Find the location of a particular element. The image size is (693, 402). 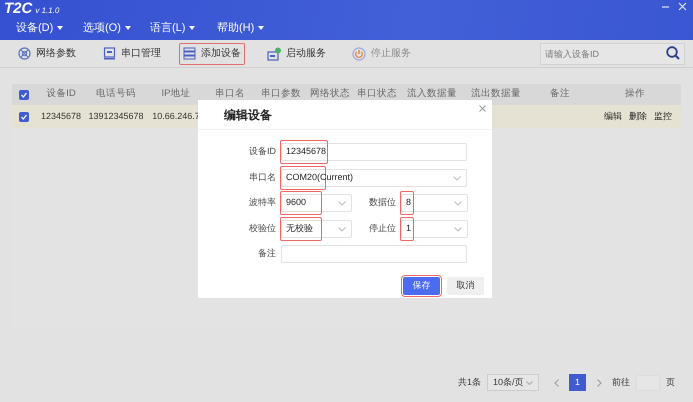

field-label: 设备ID is located at coordinates (262, 151).